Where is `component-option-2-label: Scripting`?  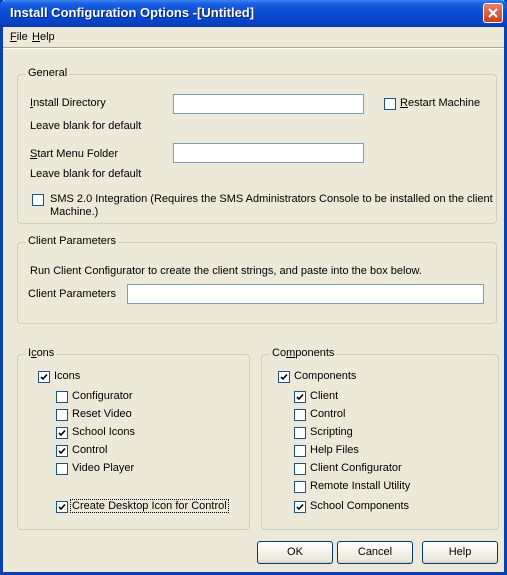 component-option-2-label: Scripting is located at coordinates (331, 432).